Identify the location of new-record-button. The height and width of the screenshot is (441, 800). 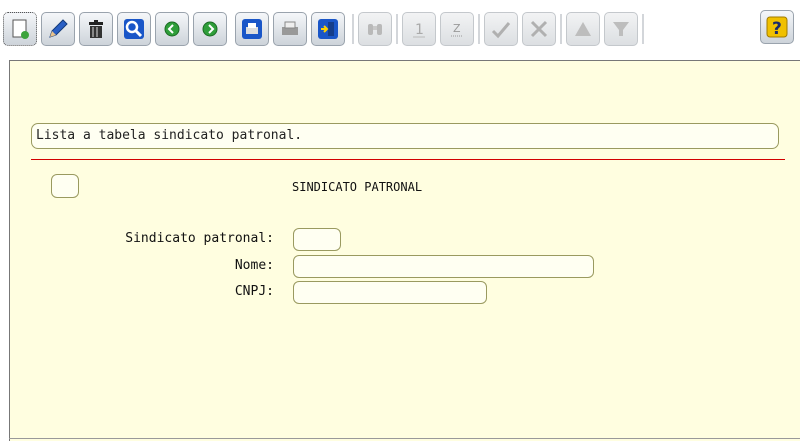
(20, 29).